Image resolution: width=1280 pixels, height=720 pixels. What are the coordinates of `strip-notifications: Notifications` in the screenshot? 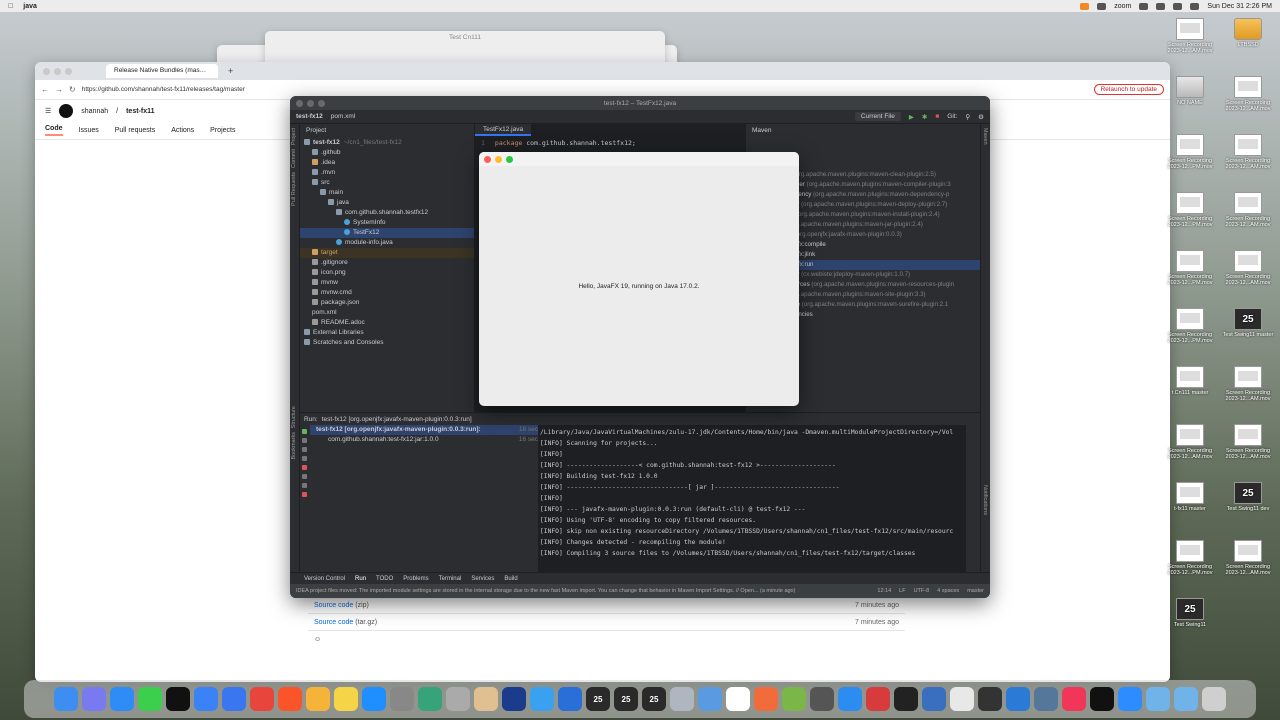 It's located at (985, 500).